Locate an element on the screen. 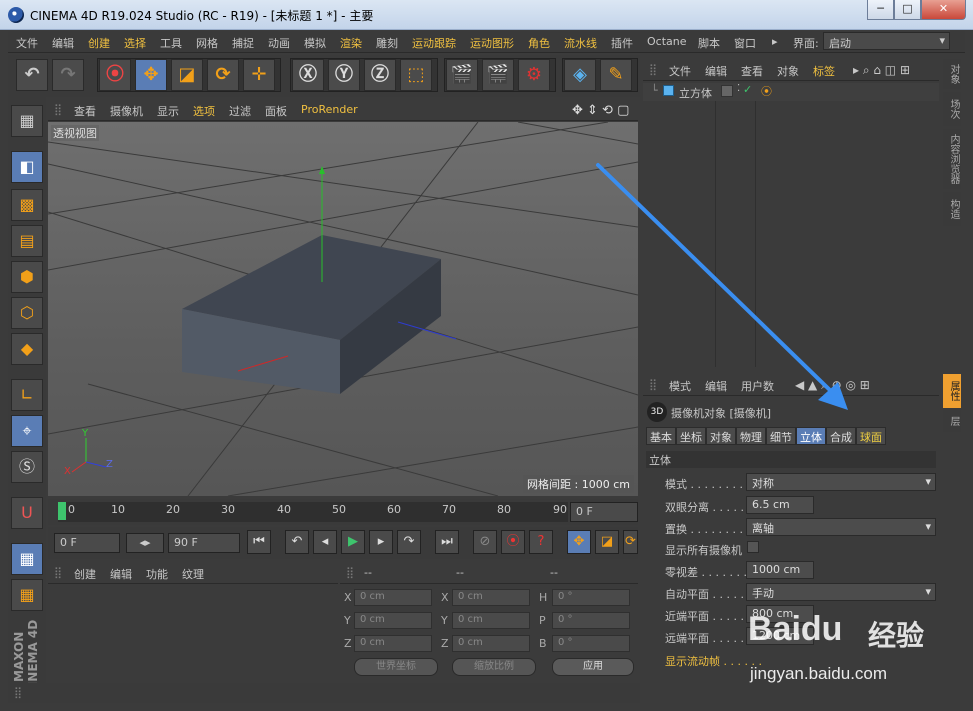 This screenshot has width=973, height=711. baidu-jingyan-watermark: Baidu 经验 jingyan.baidu.com is located at coordinates (859, 654).